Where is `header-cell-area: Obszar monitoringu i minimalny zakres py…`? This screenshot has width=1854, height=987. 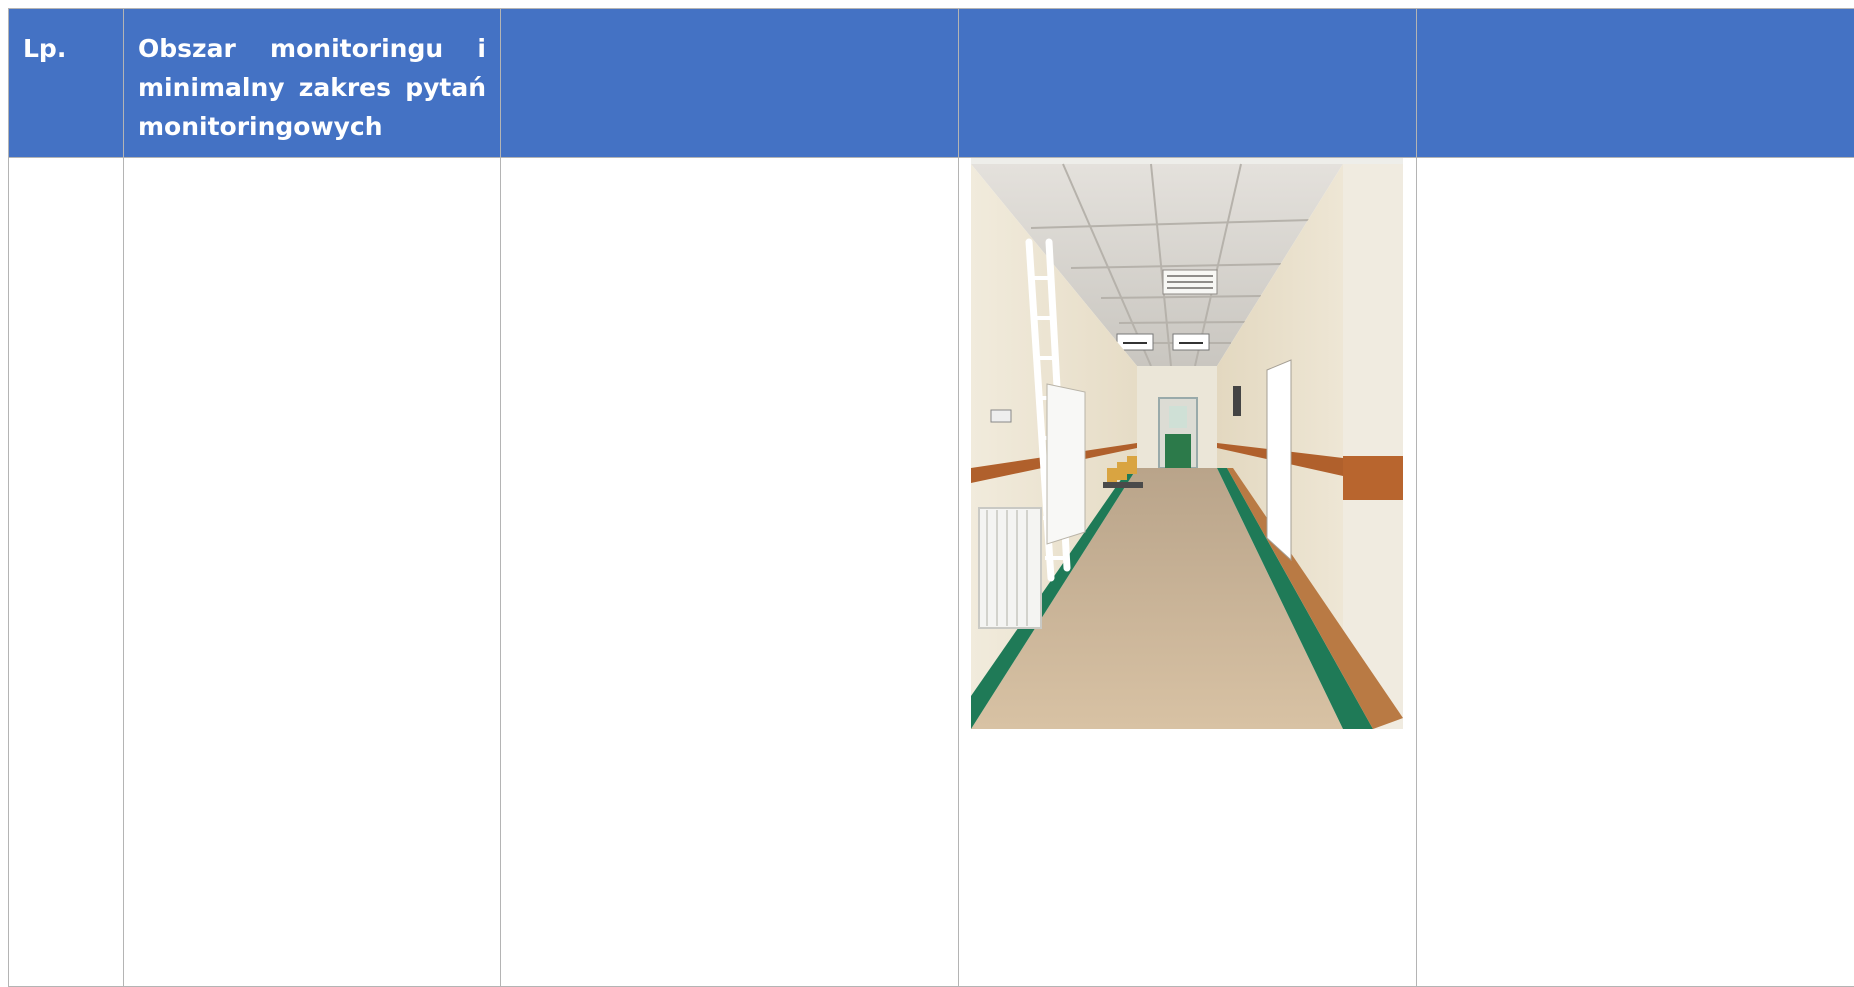
header-cell-area: Obszar monitoringu i minimalny zakres py… is located at coordinates (312, 83).